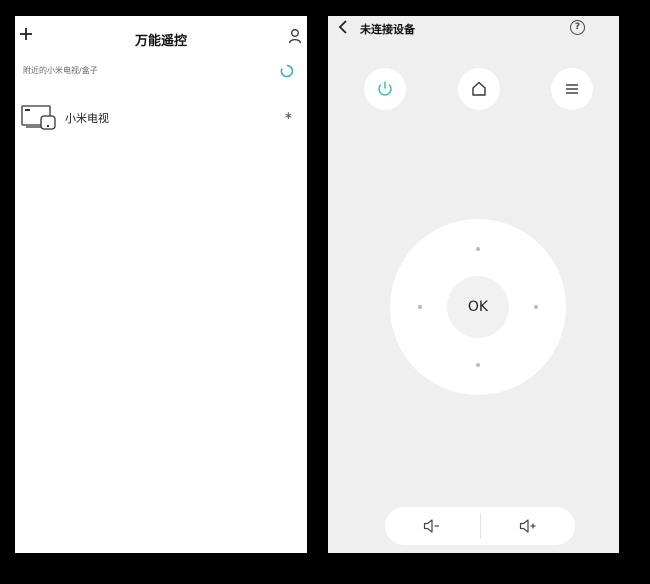 This screenshot has height=584, width=650. I want to click on volume-down-icon, so click(431, 526).